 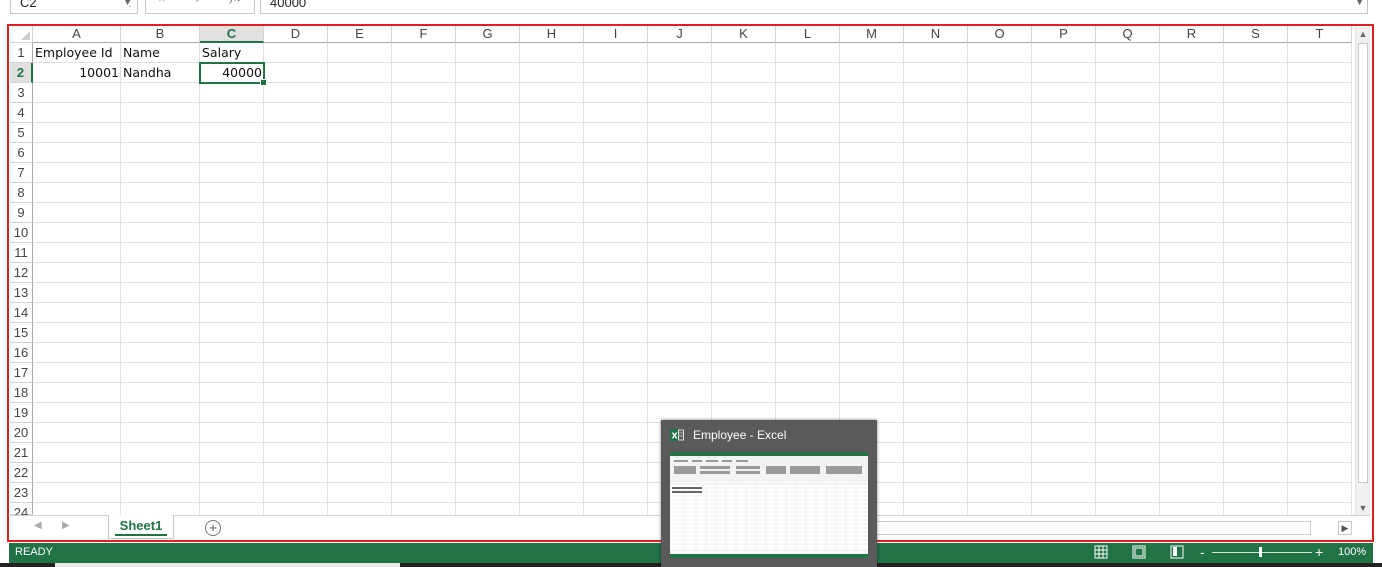 What do you see at coordinates (38, 525) in the screenshot?
I see `prev-sheet-icon: ◀` at bounding box center [38, 525].